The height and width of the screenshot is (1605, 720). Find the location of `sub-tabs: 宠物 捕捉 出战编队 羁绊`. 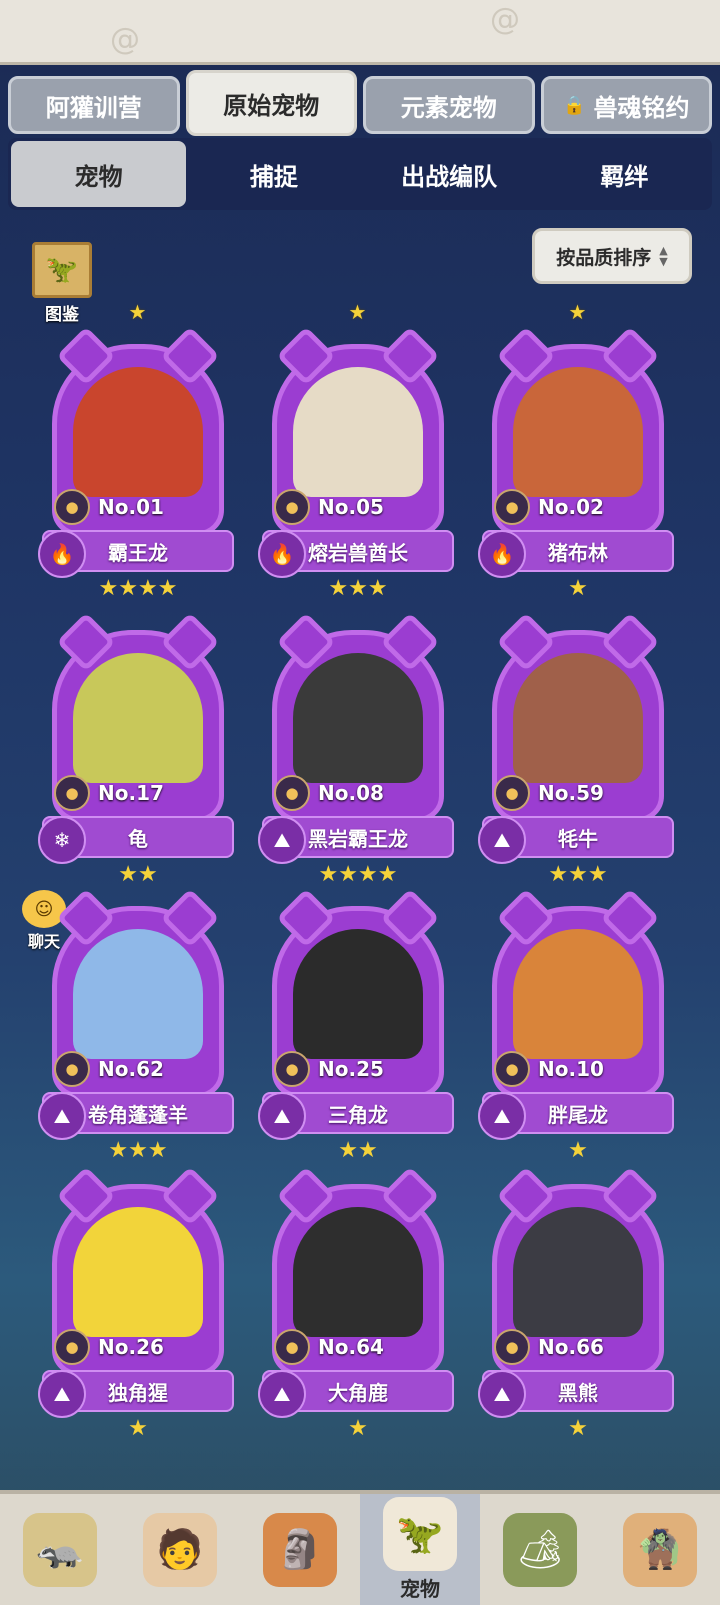

sub-tabs: 宠物 捕捉 出战编队 羁绊 is located at coordinates (360, 174).